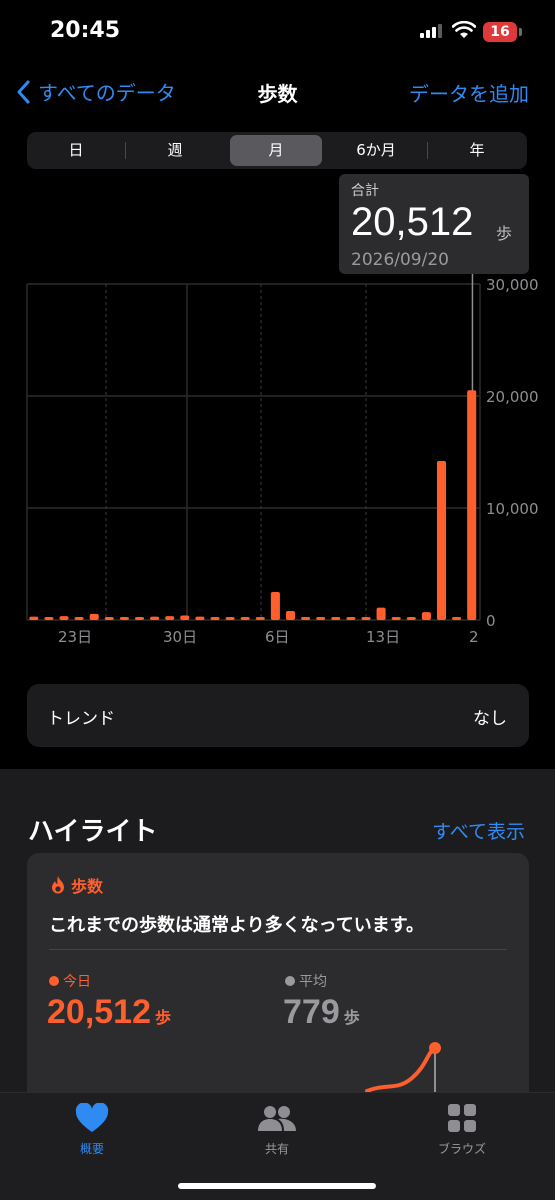  I want to click on status-bar: 20:45 16, so click(277, 32).